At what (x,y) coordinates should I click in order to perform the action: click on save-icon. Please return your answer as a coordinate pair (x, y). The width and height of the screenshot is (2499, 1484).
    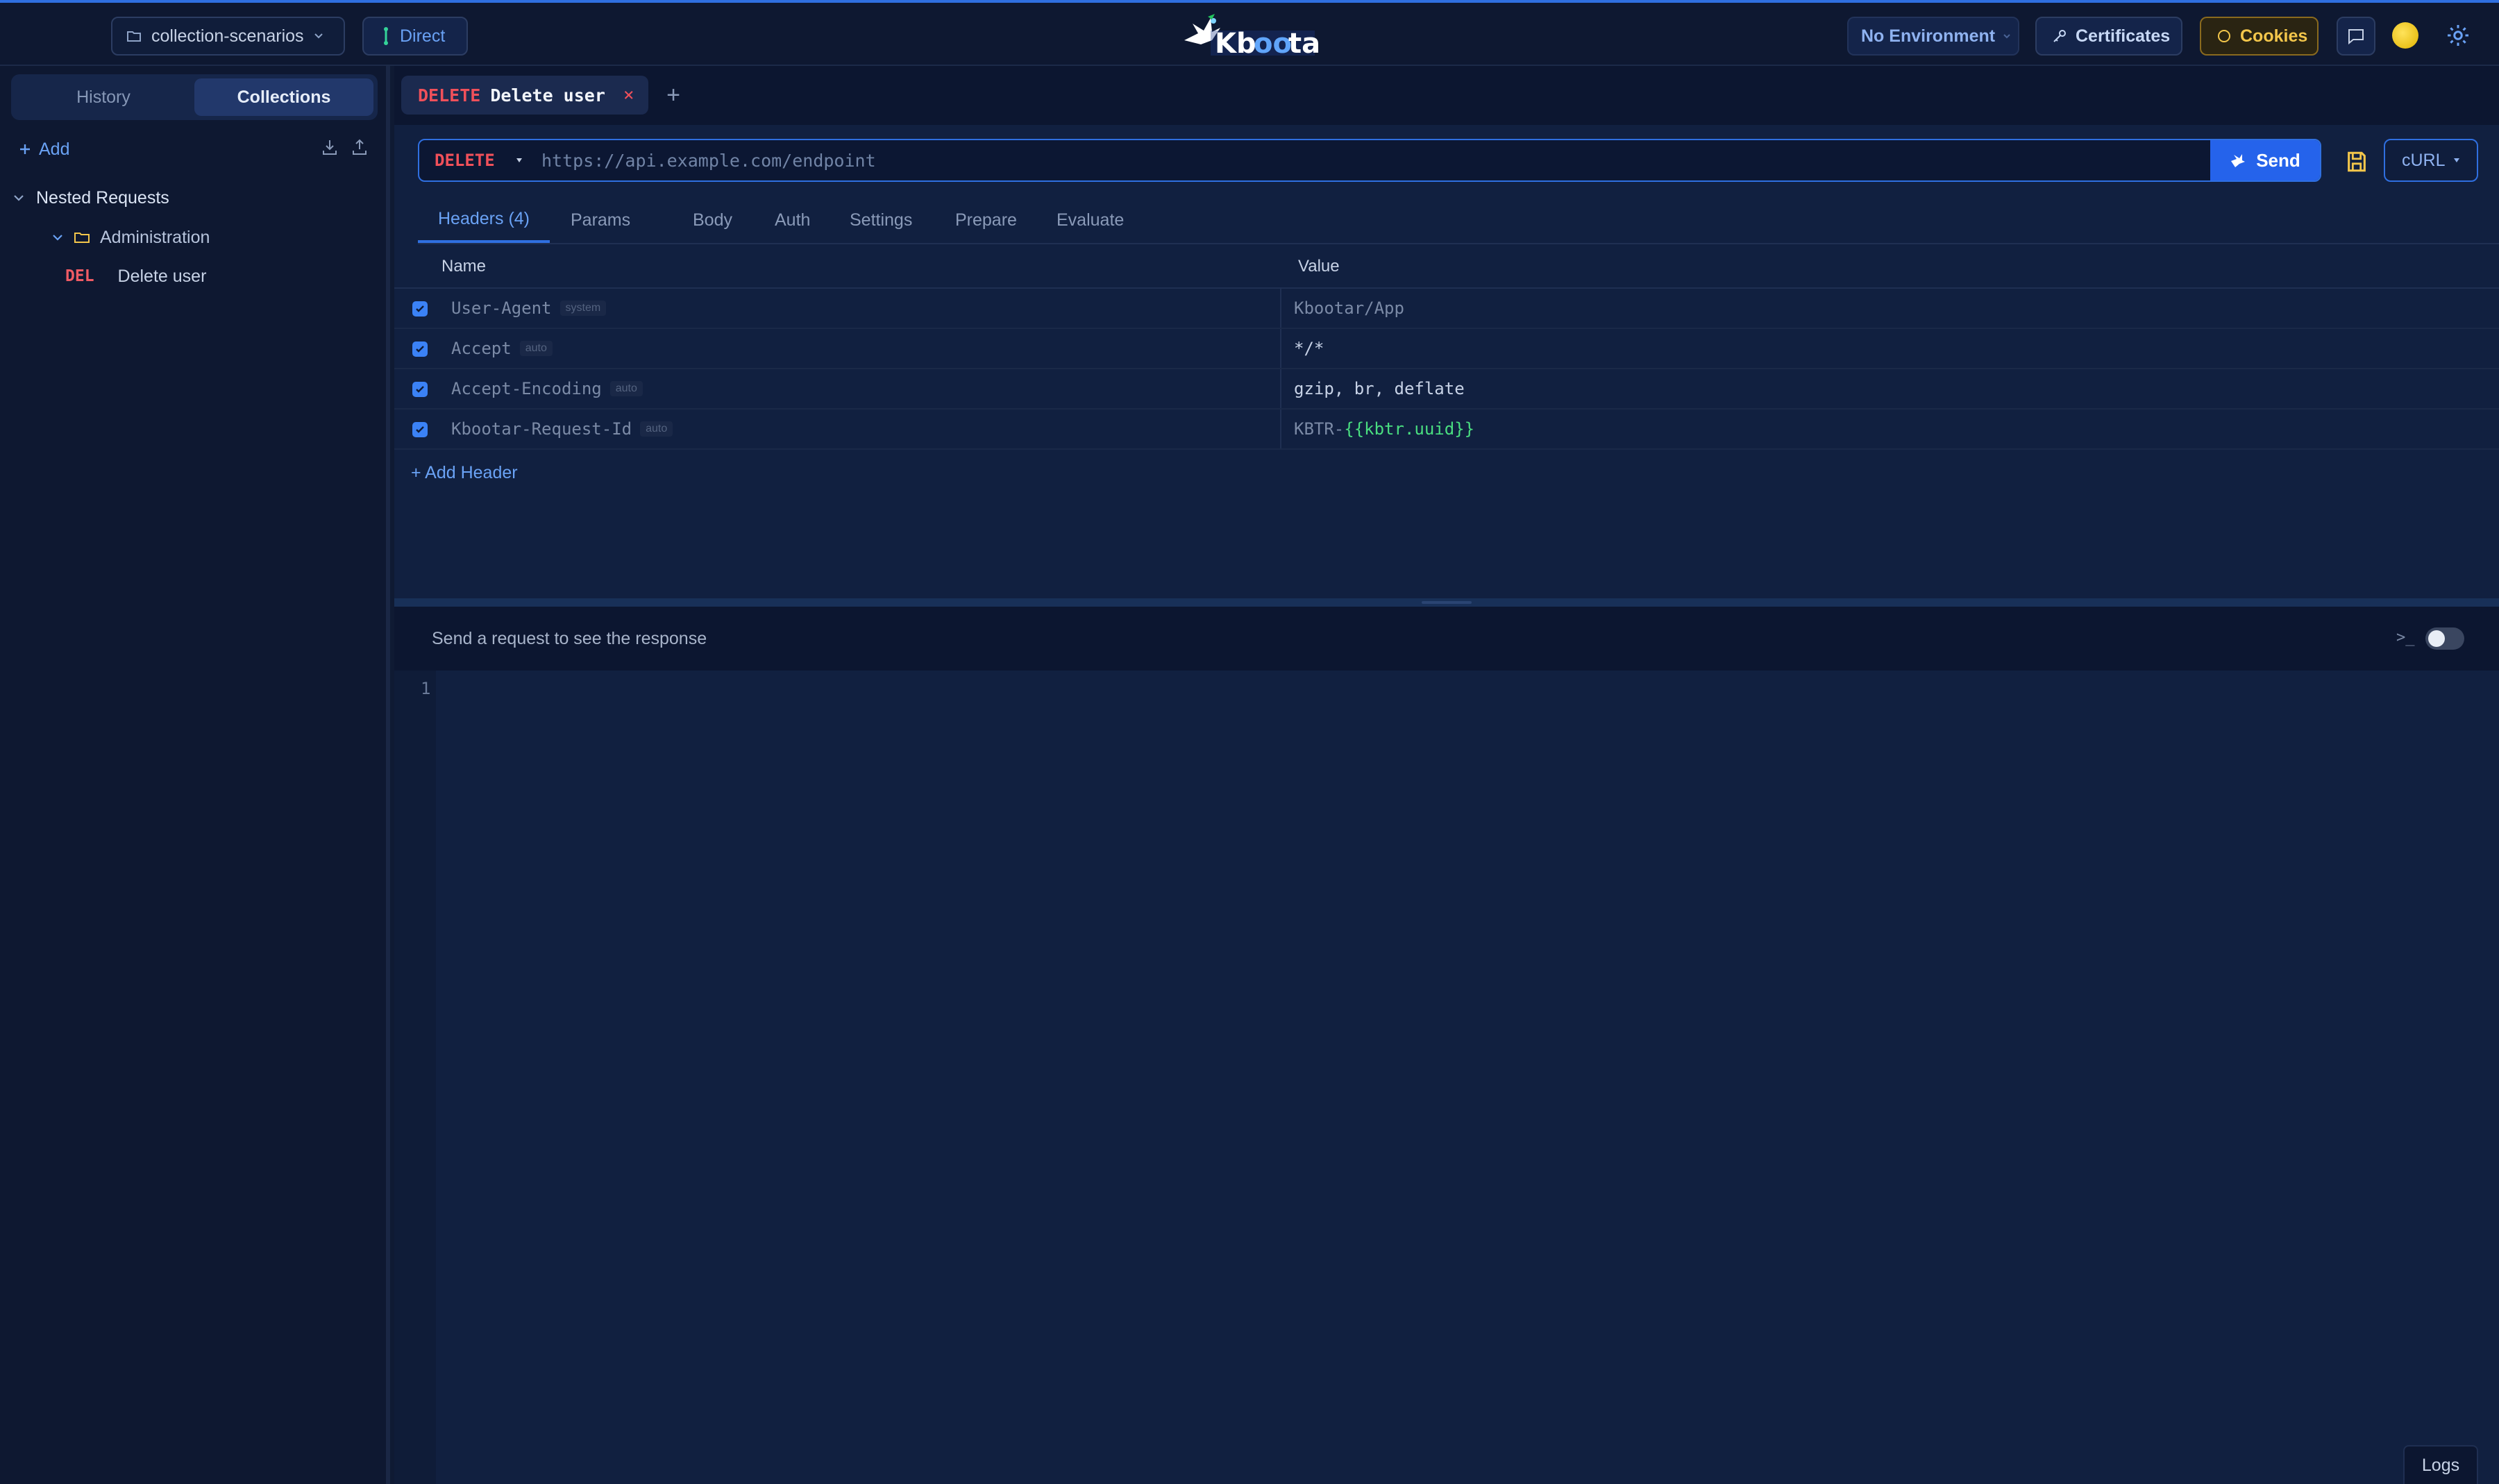
    Looking at the image, I should click on (2357, 162).